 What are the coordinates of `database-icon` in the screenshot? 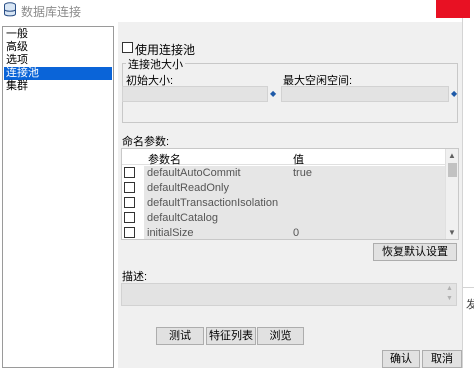 It's located at (10, 9).